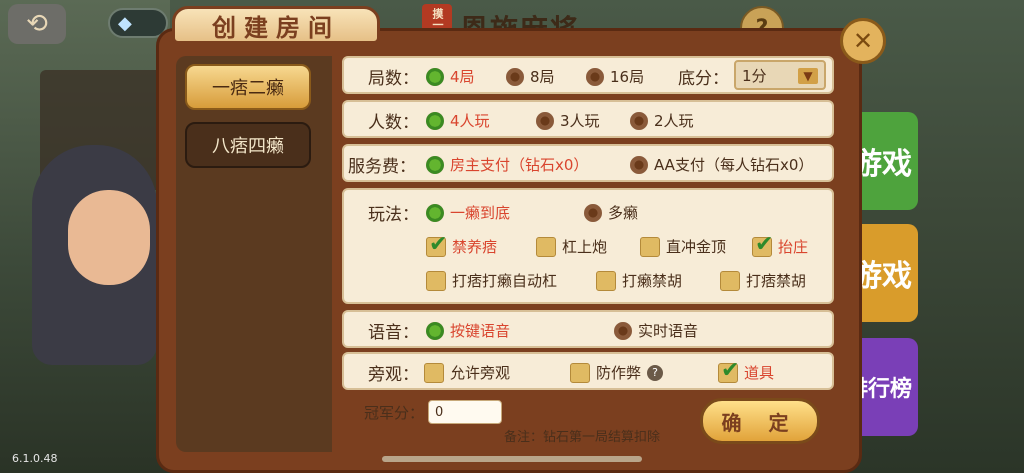 The image size is (1024, 473). I want to click on option-label: 打痞打癞自动杠, so click(505, 281).